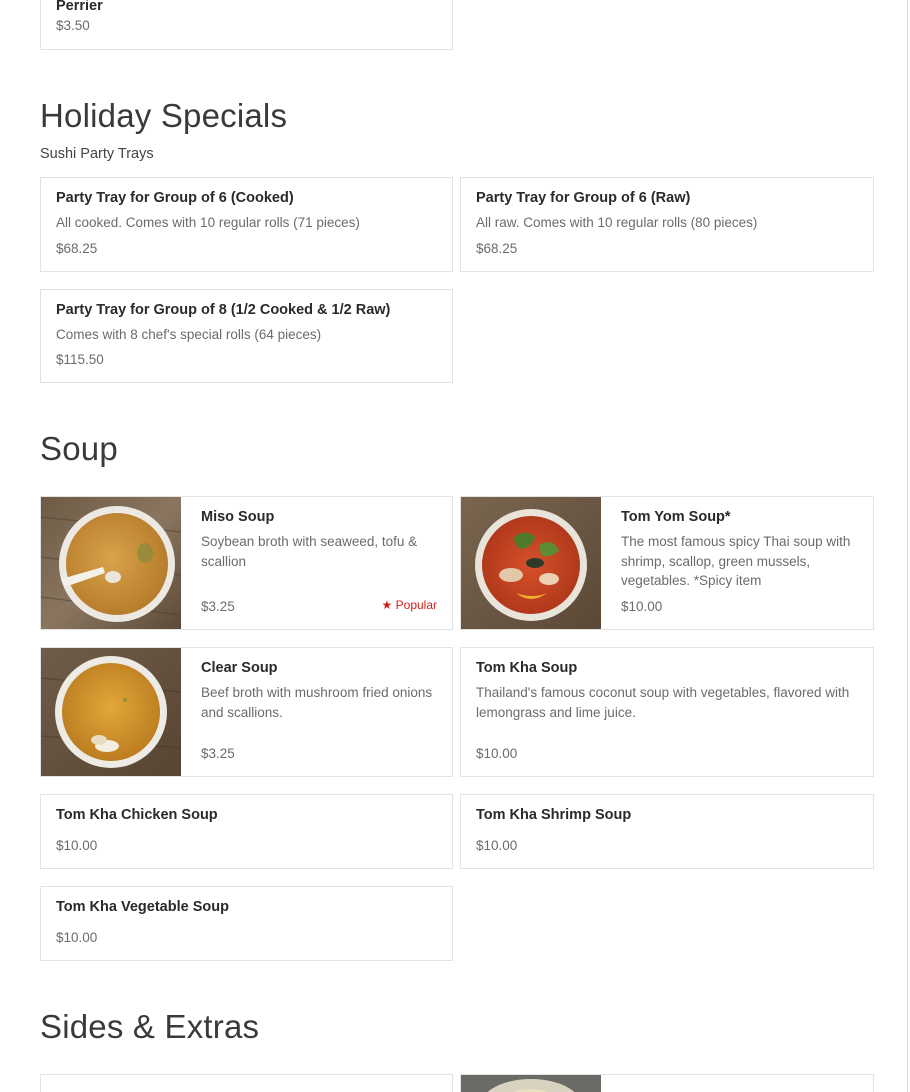 The image size is (910, 1092). I want to click on miso-soup-photo, so click(111, 563).